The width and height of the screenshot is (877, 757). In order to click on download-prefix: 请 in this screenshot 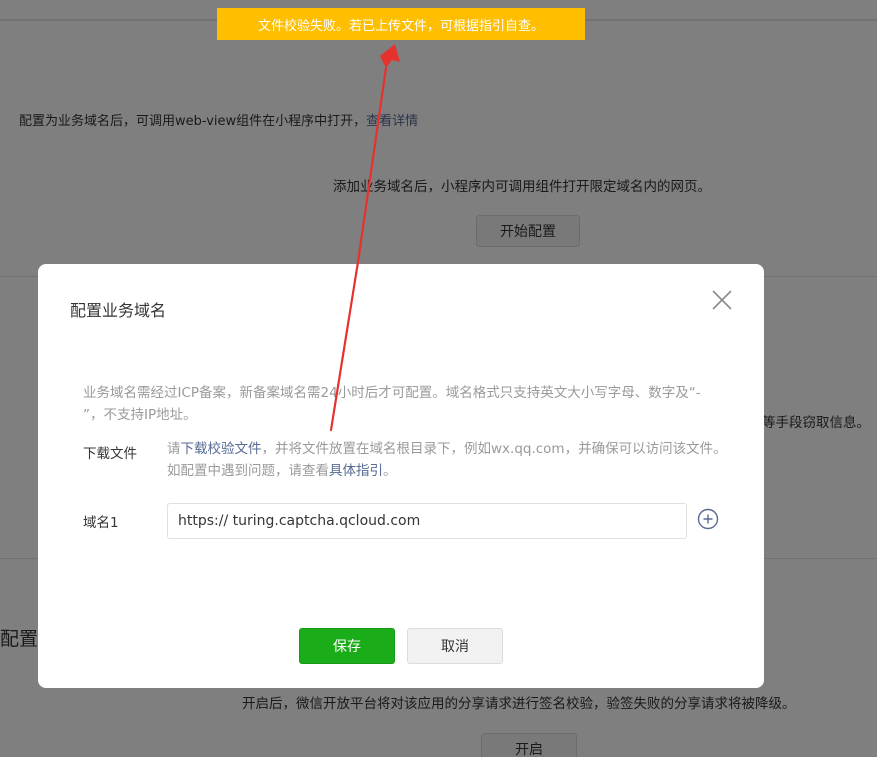, I will do `click(174, 449)`.